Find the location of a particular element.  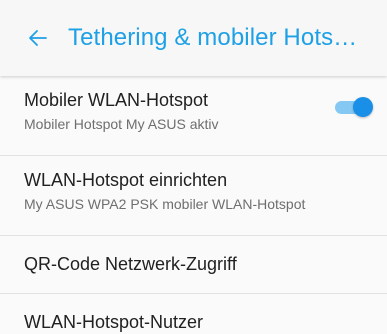

arrow-left-icon is located at coordinates (38, 38).